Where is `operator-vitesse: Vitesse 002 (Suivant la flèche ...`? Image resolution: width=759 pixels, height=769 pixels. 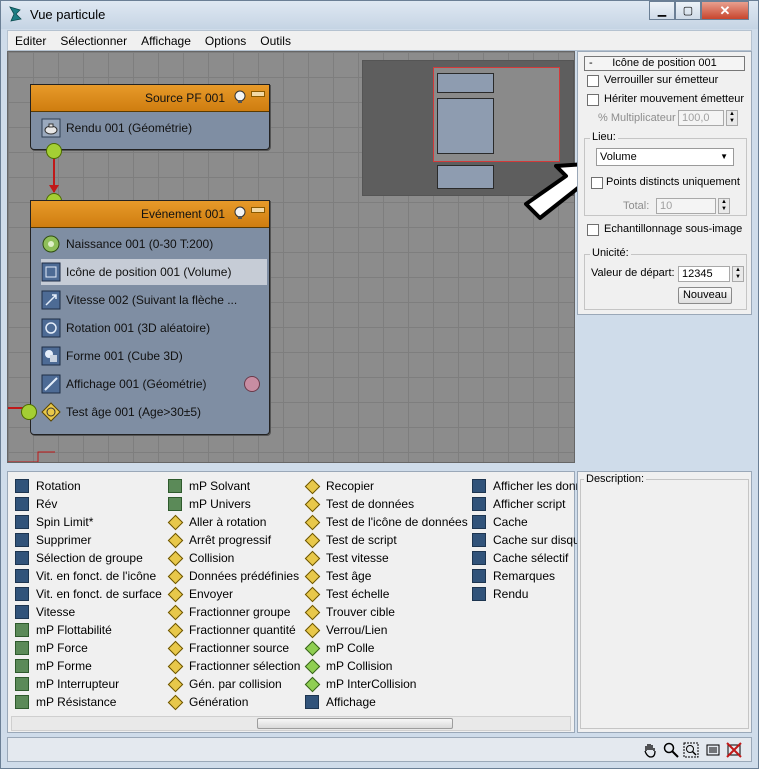 operator-vitesse: Vitesse 002 (Suivant la flèche ... is located at coordinates (139, 300).